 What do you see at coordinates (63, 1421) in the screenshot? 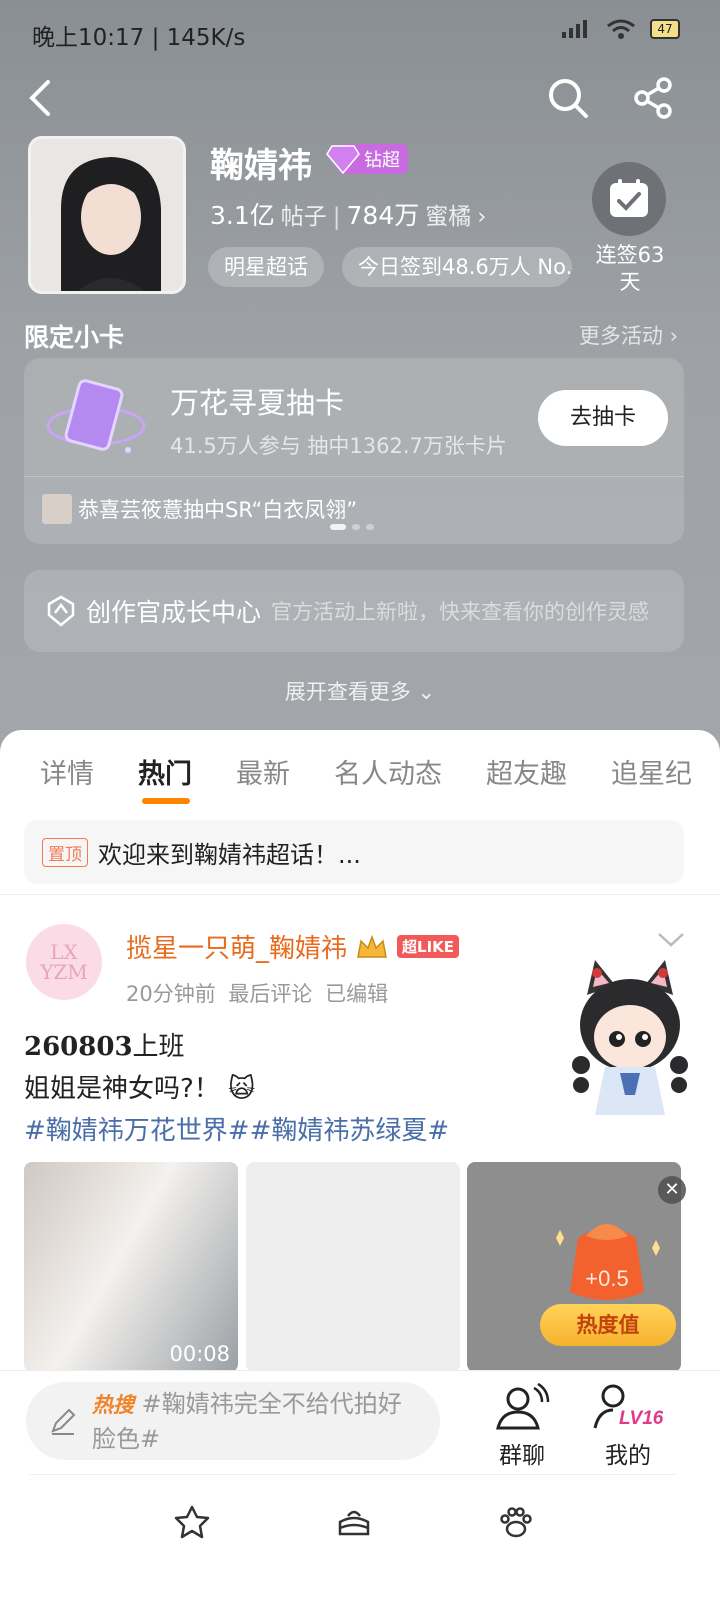
I see `pencil-icon` at bounding box center [63, 1421].